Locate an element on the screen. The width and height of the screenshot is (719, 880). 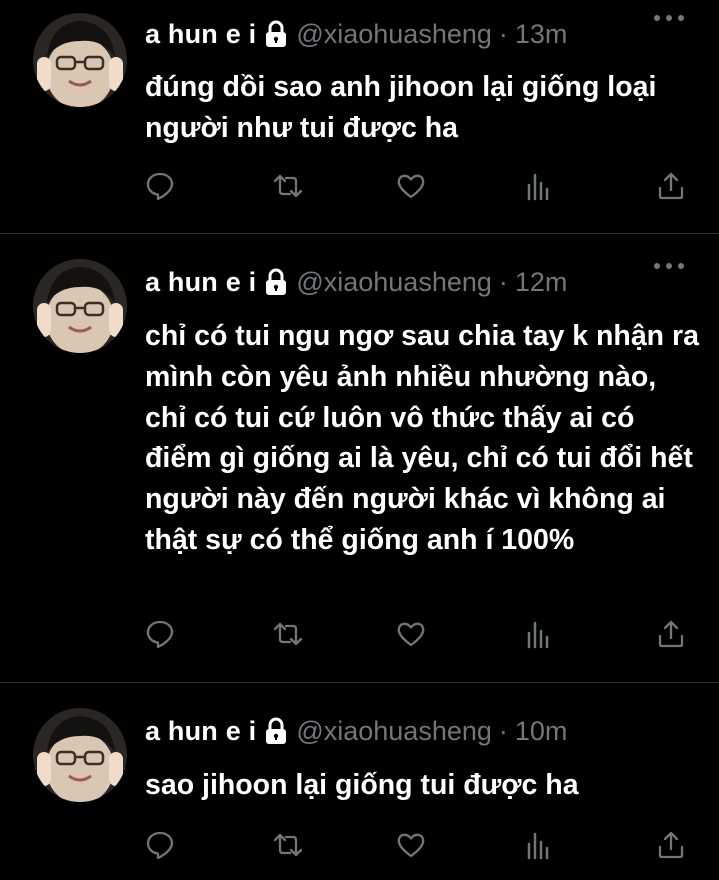
tweet-text: sao jihoon lại giống tui được ha is located at coordinates (362, 785).